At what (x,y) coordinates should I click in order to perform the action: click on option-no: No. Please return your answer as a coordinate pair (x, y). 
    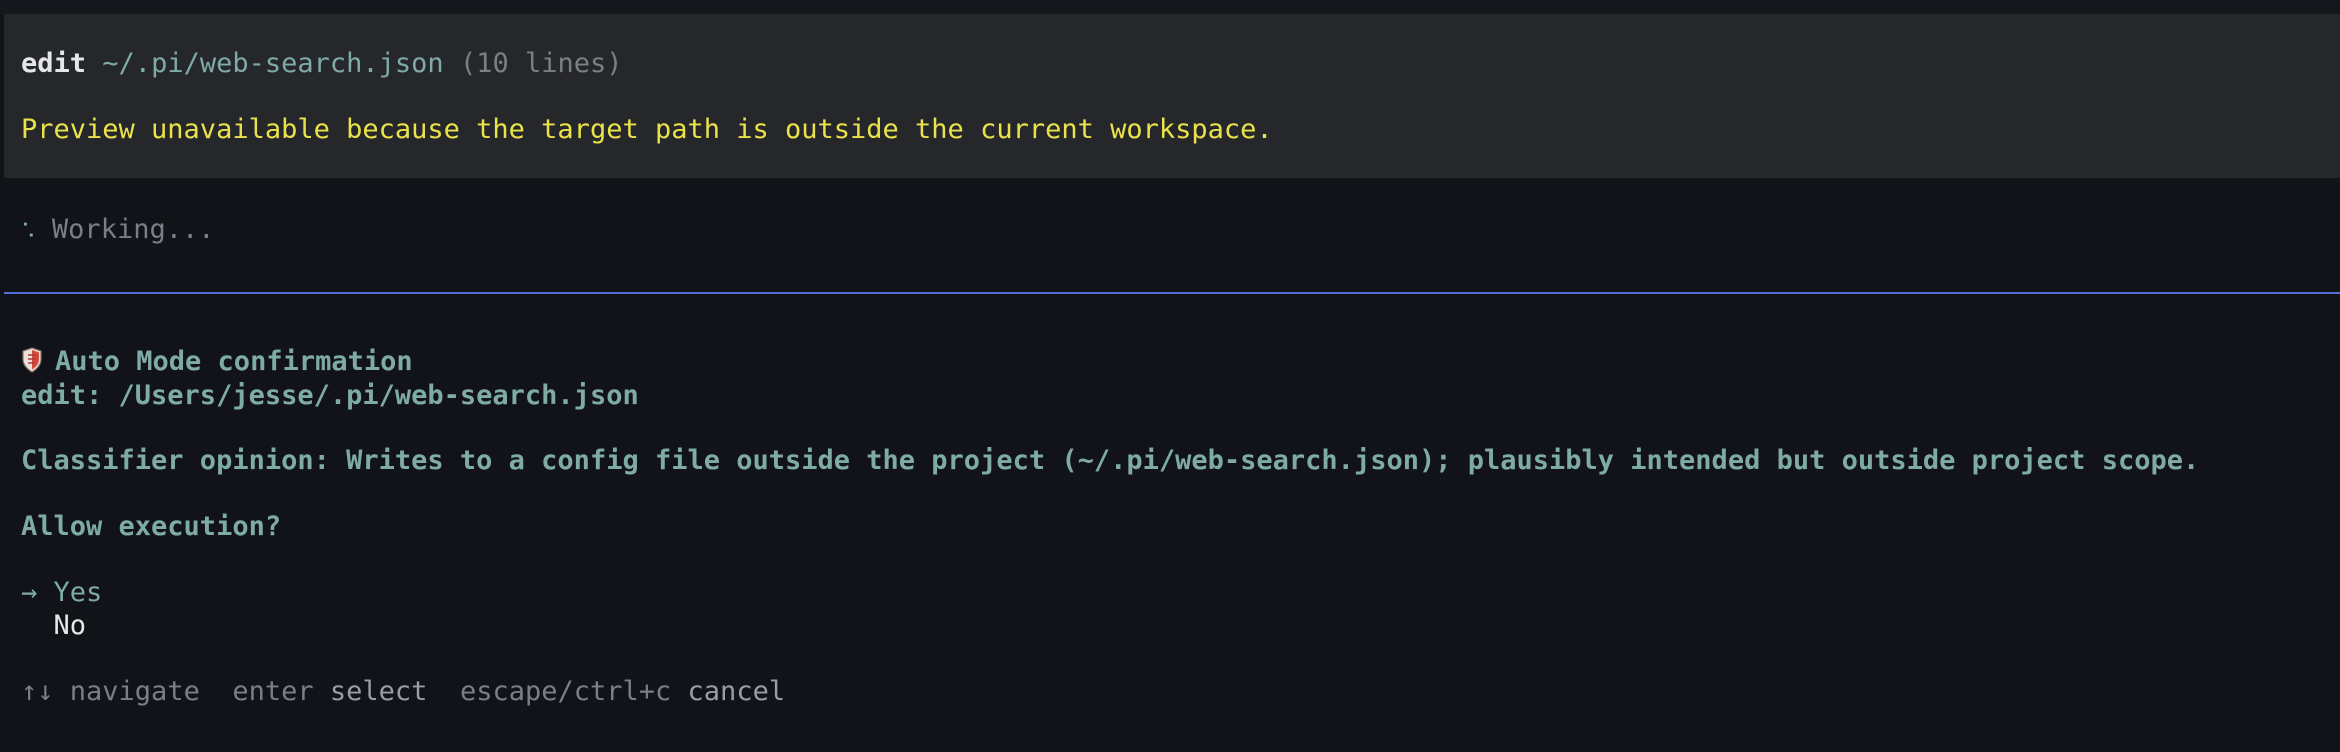
    Looking at the image, I should click on (54, 625).